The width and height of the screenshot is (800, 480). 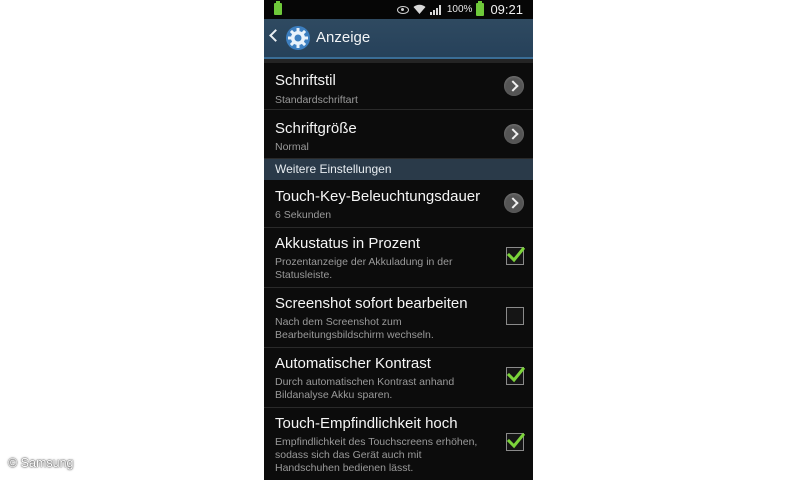 What do you see at coordinates (292, 147) in the screenshot?
I see `setting-subtitle: Normal` at bounding box center [292, 147].